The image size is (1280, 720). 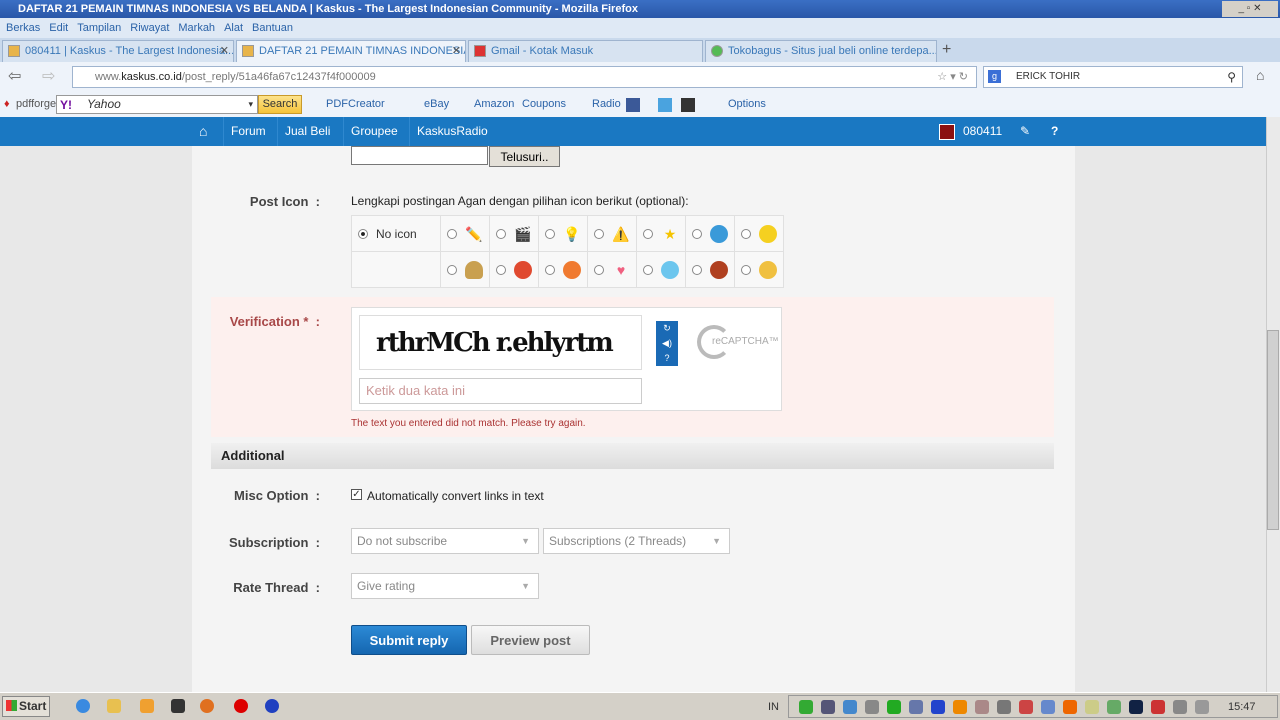 What do you see at coordinates (544, 104) in the screenshot?
I see `coupons-link: Coupons` at bounding box center [544, 104].